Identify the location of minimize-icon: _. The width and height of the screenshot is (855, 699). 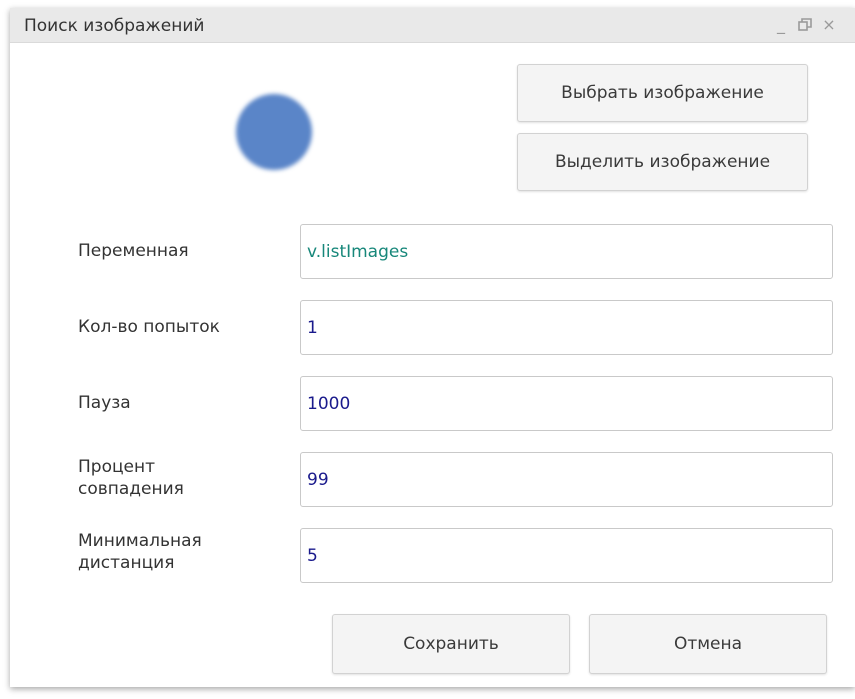
(781, 25).